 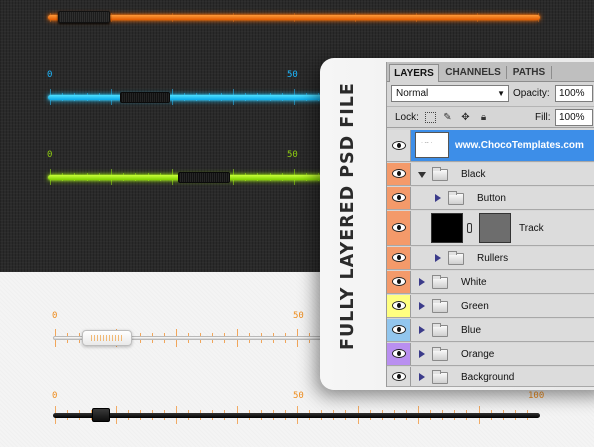 What do you see at coordinates (490, 282) in the screenshot?
I see `layer-row-white: White` at bounding box center [490, 282].